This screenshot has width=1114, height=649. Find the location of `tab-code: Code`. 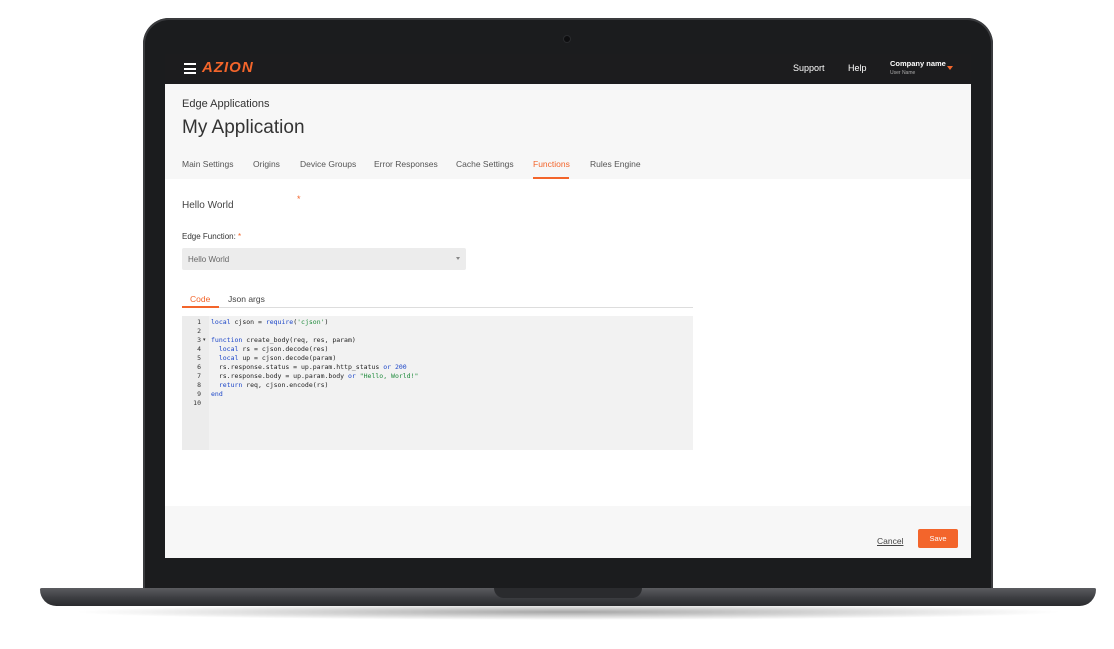

tab-code: Code is located at coordinates (200, 299).